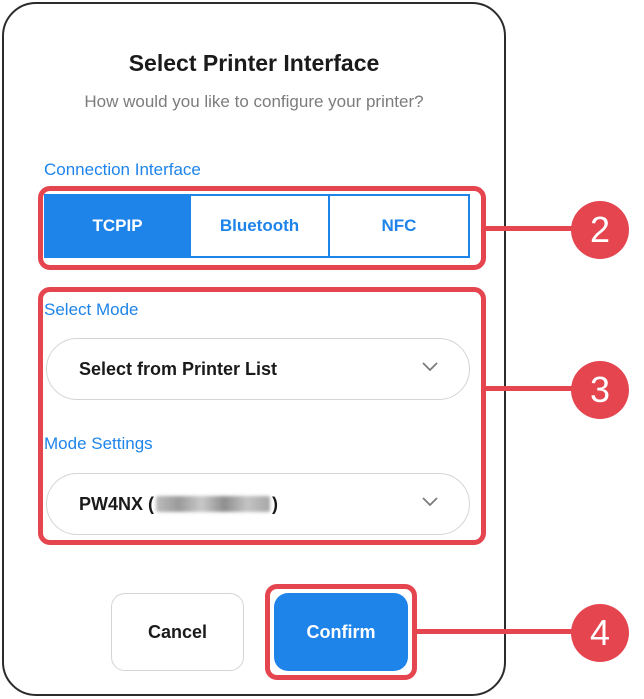  What do you see at coordinates (178, 368) in the screenshot?
I see `select-mode-value: Select from Printer List` at bounding box center [178, 368].